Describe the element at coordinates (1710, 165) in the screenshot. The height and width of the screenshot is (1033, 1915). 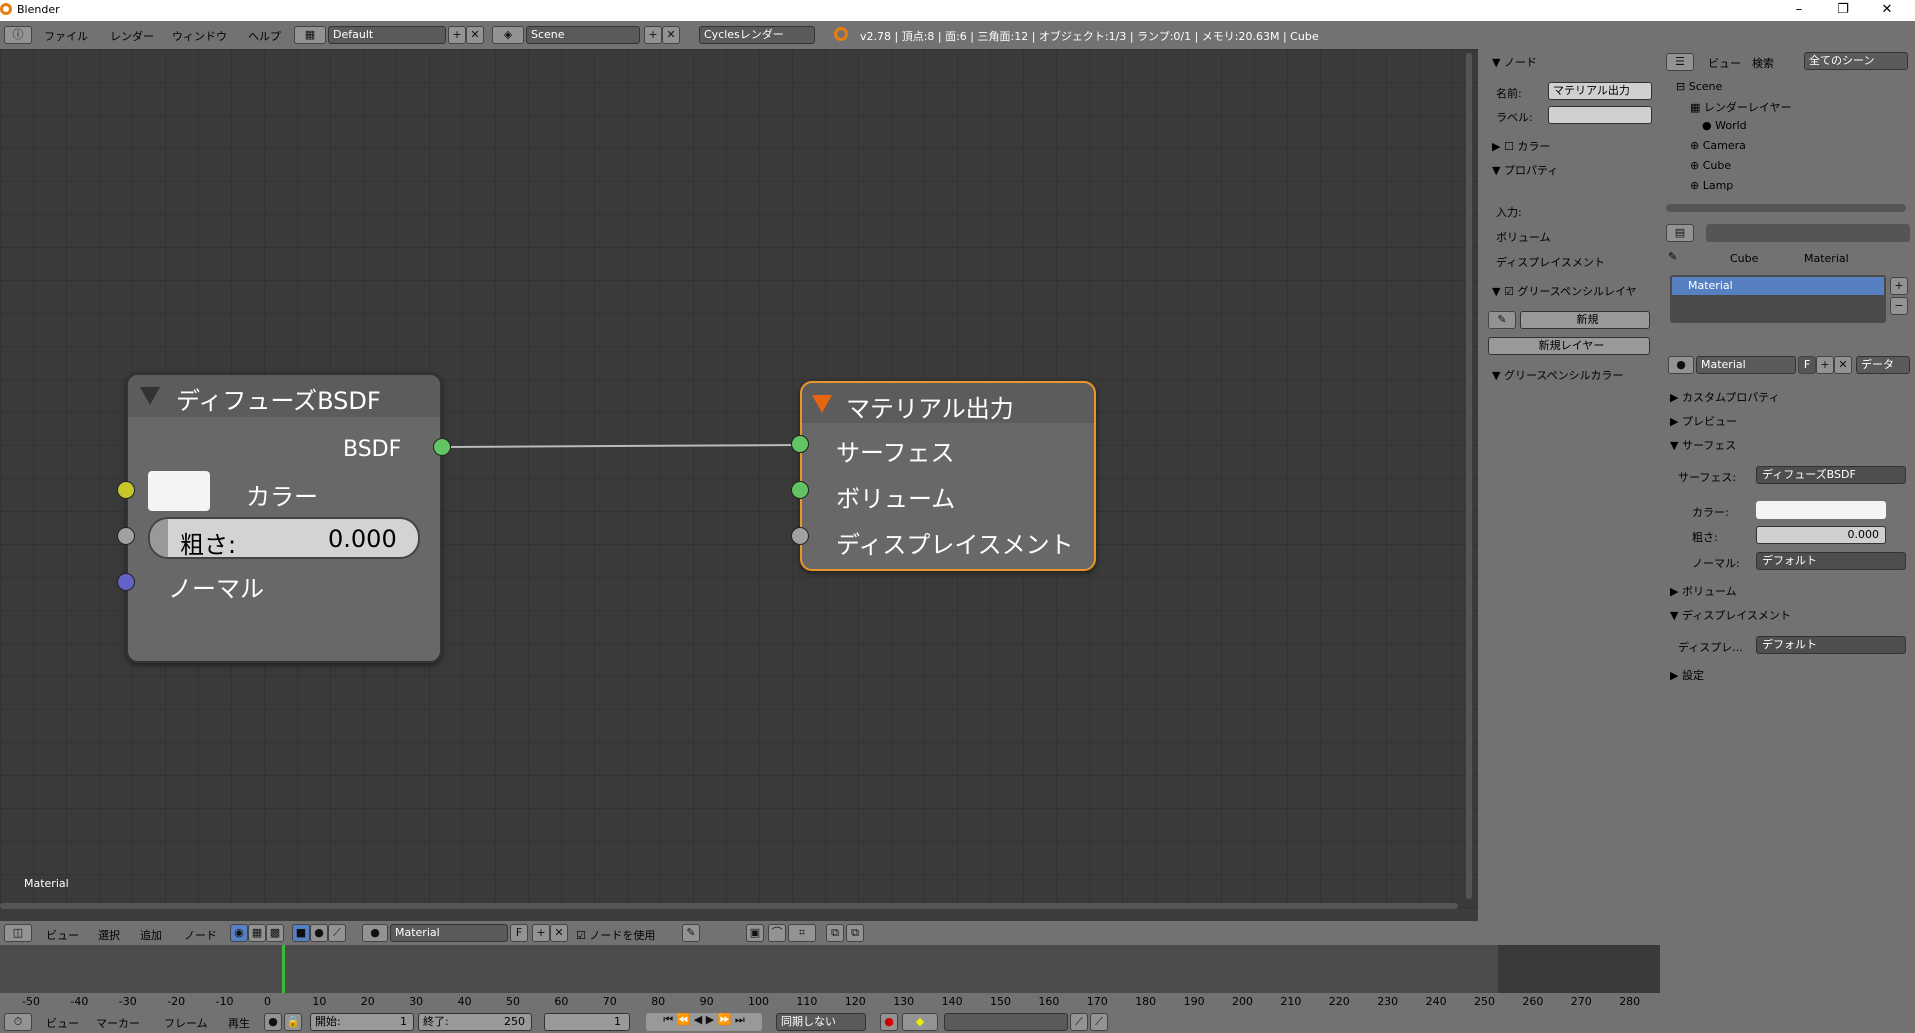
I see `outliner-item-cube: ⊕ Cube` at that location.